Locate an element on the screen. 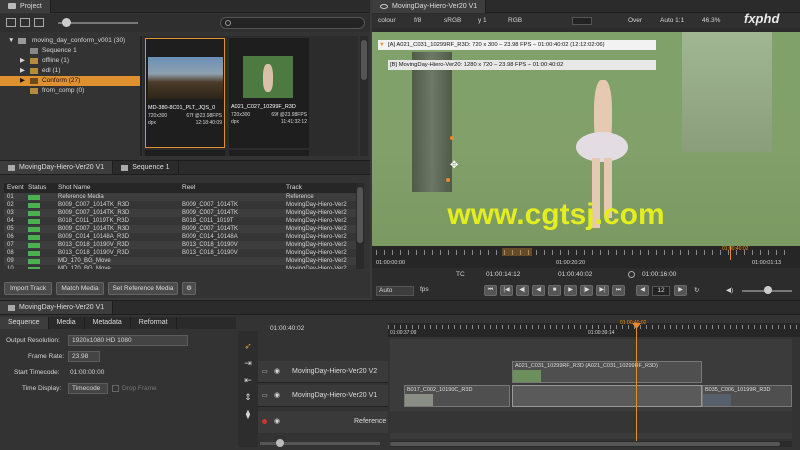 The width and height of the screenshot is (800, 450). goto-start-button: ⏮ is located at coordinates (490, 290).